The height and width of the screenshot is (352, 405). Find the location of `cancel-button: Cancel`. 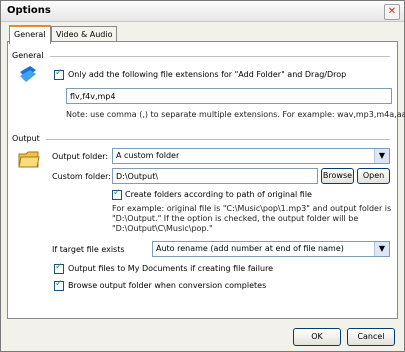

cancel-button: Cancel is located at coordinates (371, 337).